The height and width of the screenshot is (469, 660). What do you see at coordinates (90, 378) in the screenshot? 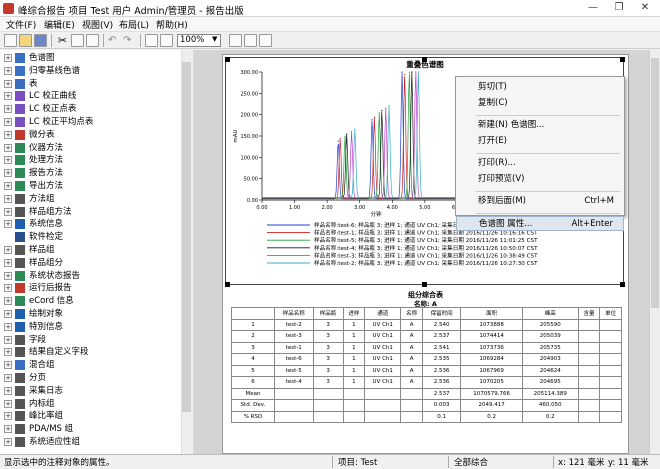
I see `tree-item: + 分页` at bounding box center [90, 378].